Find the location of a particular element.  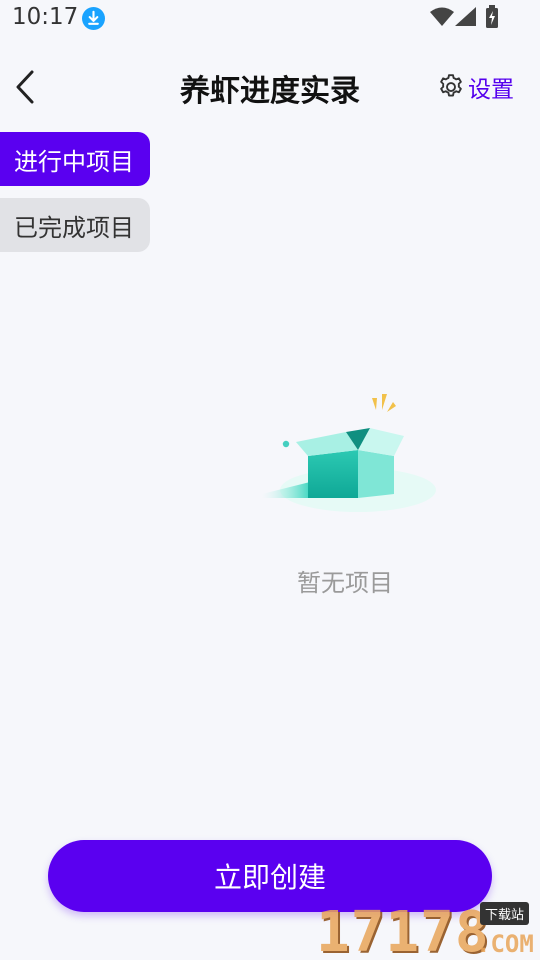

battery-icon is located at coordinates (492, 16).